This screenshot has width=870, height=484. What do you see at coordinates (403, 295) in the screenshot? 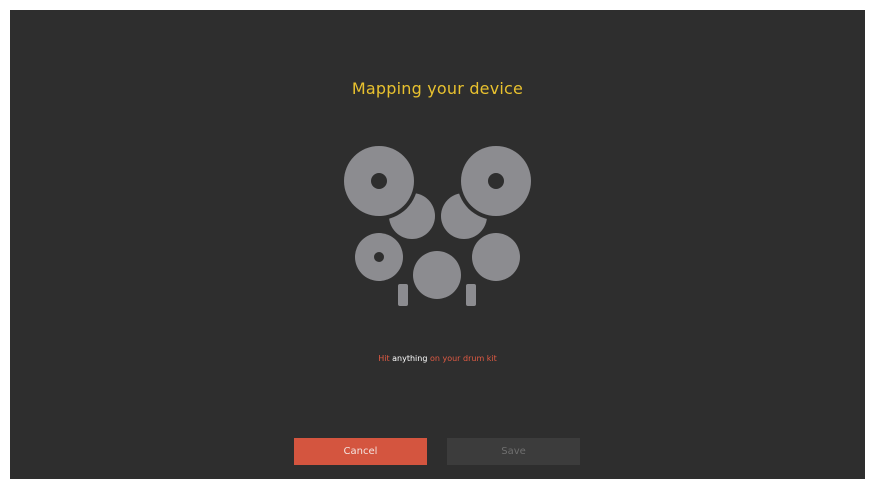
I see `pedal-left` at bounding box center [403, 295].